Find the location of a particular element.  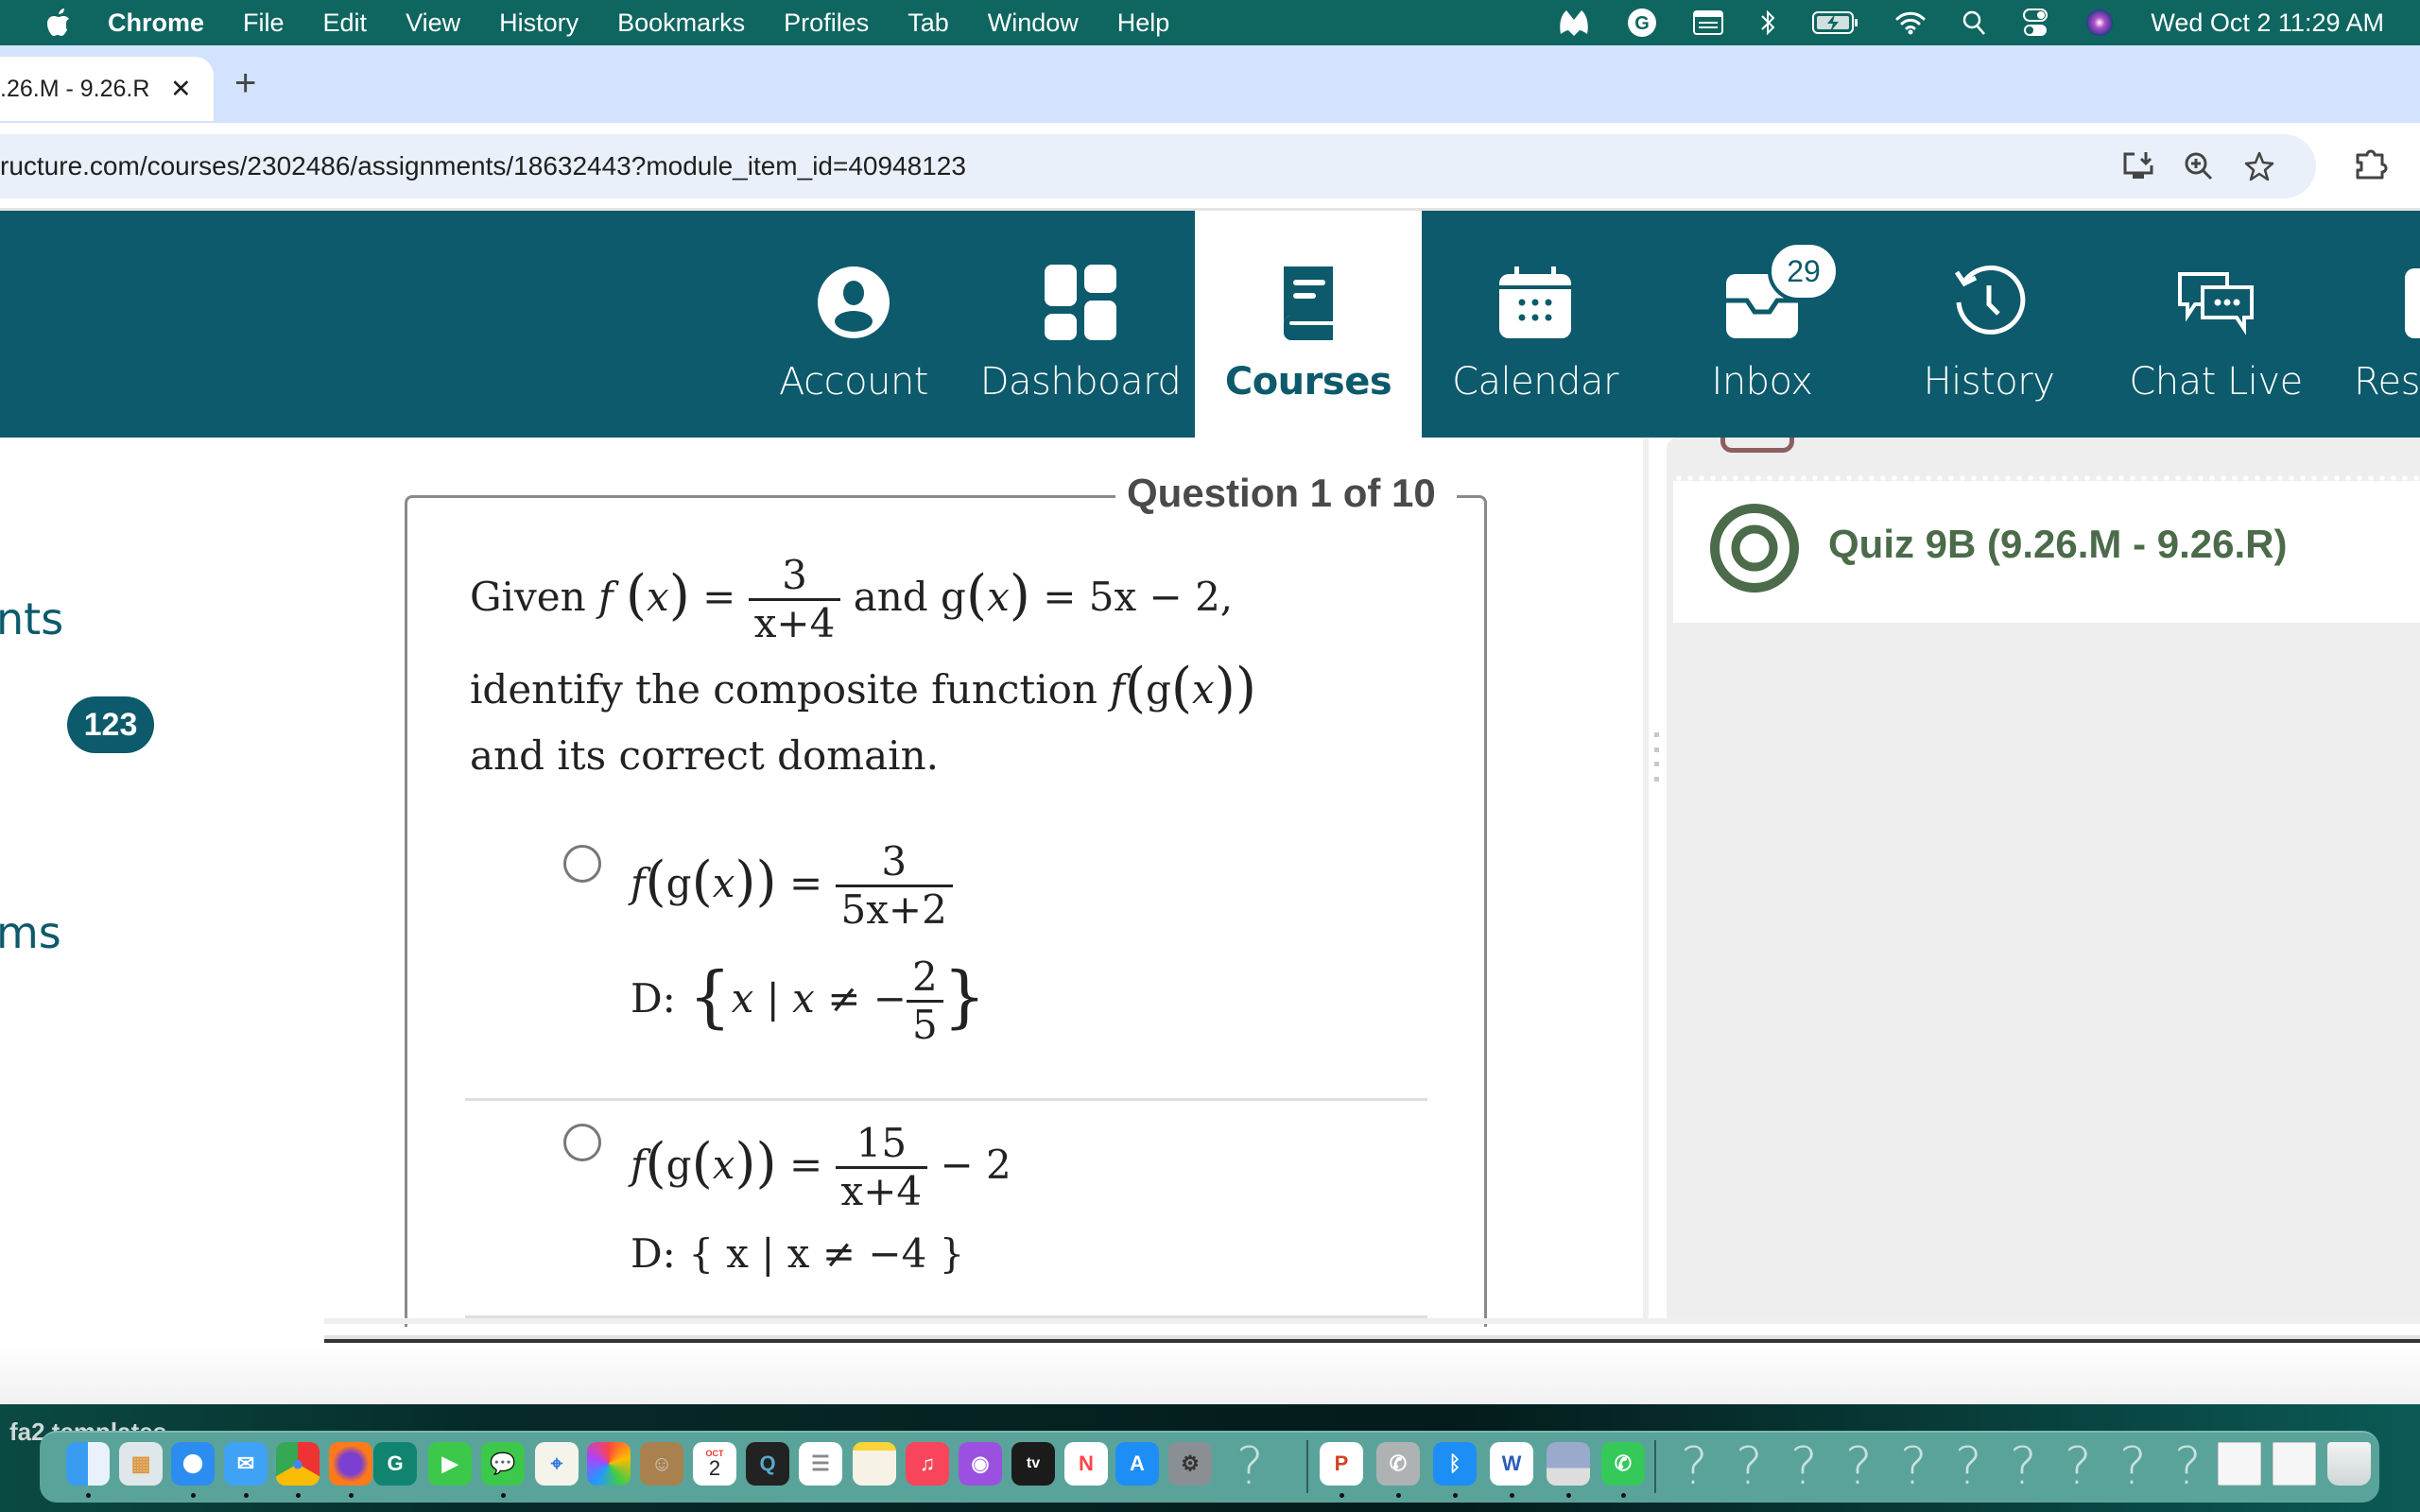

dock-app-mail: ✉ is located at coordinates (246, 1464).